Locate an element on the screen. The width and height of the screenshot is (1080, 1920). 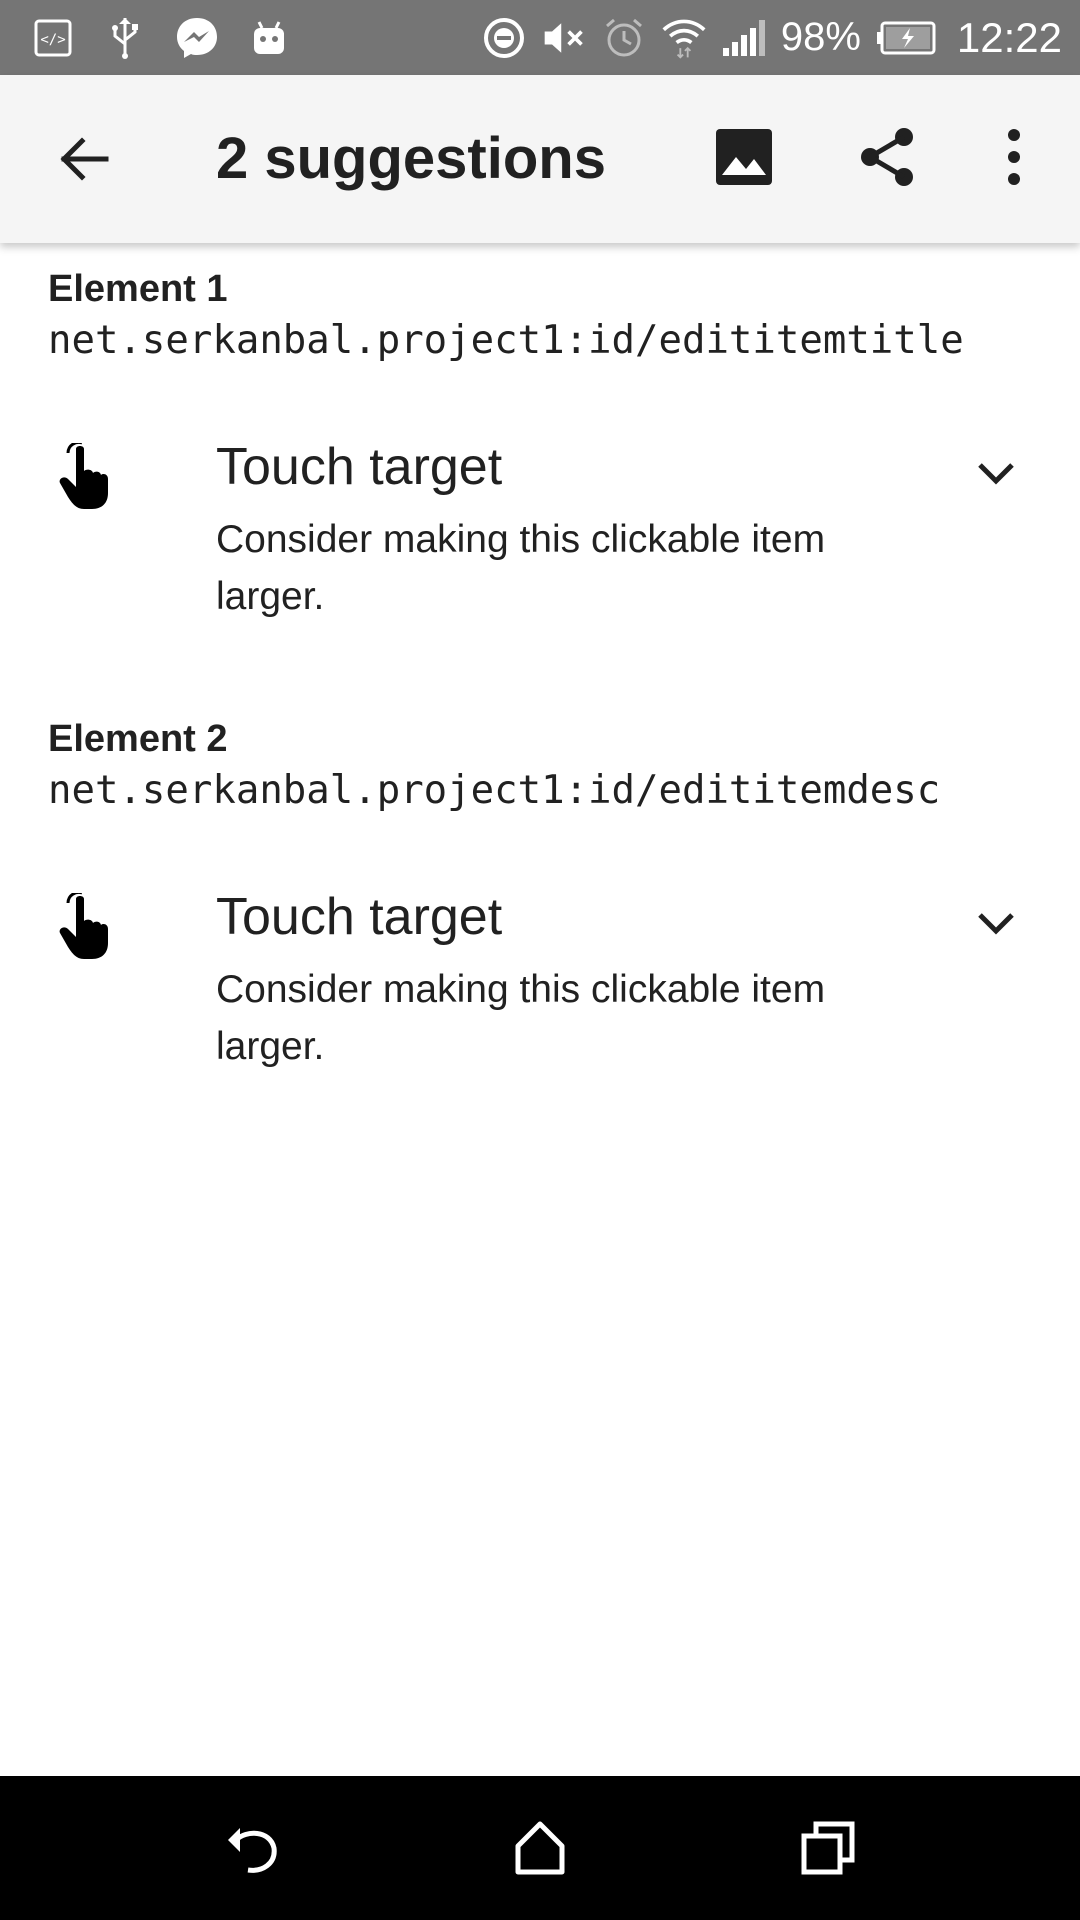
alarm-icon is located at coordinates (624, 38).